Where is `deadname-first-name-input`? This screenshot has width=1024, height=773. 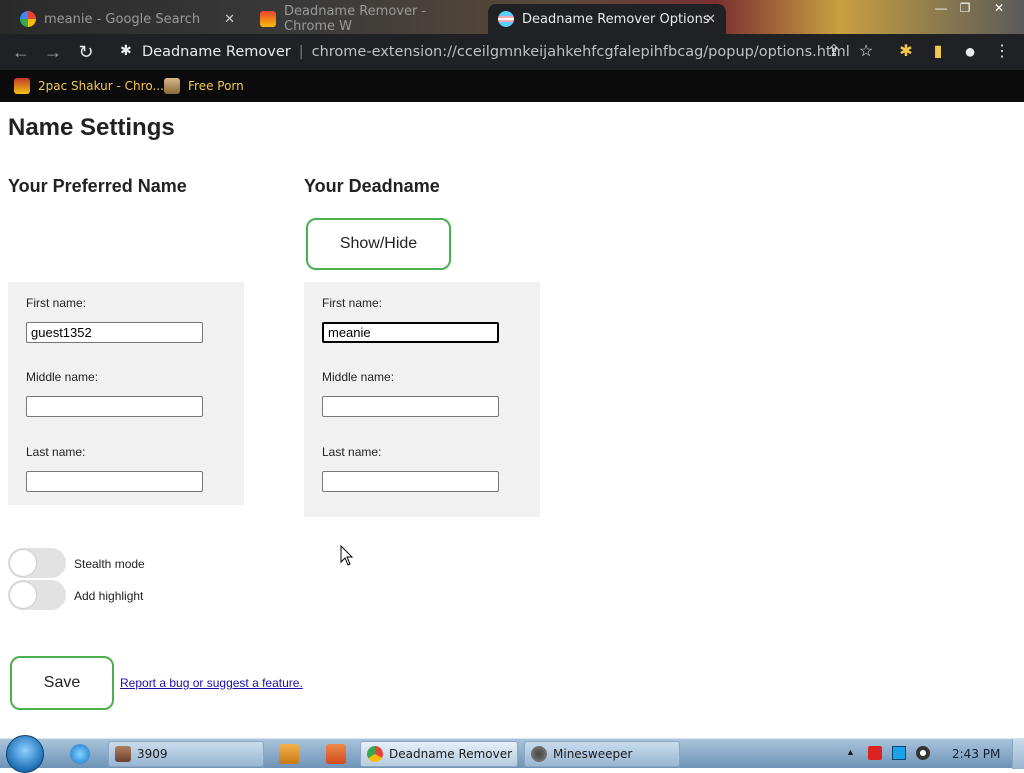
deadname-first-name-input is located at coordinates (410, 332).